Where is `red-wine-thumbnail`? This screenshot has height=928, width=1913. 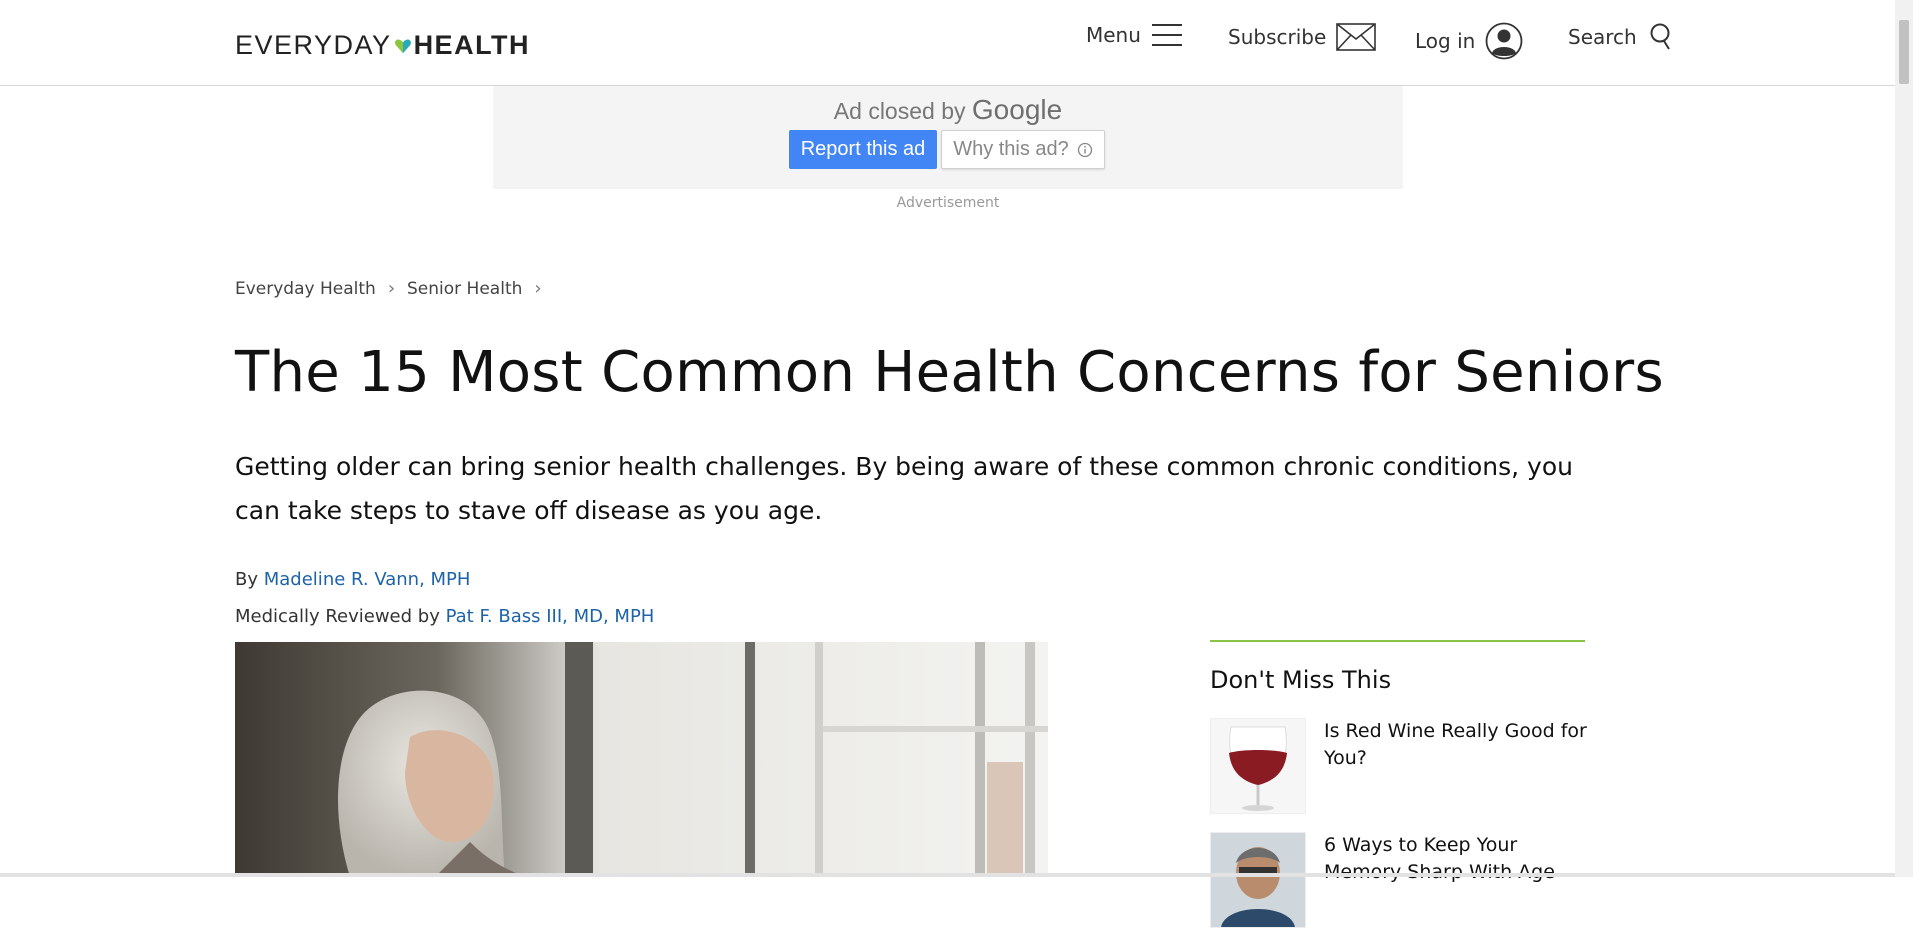
red-wine-thumbnail is located at coordinates (1258, 766).